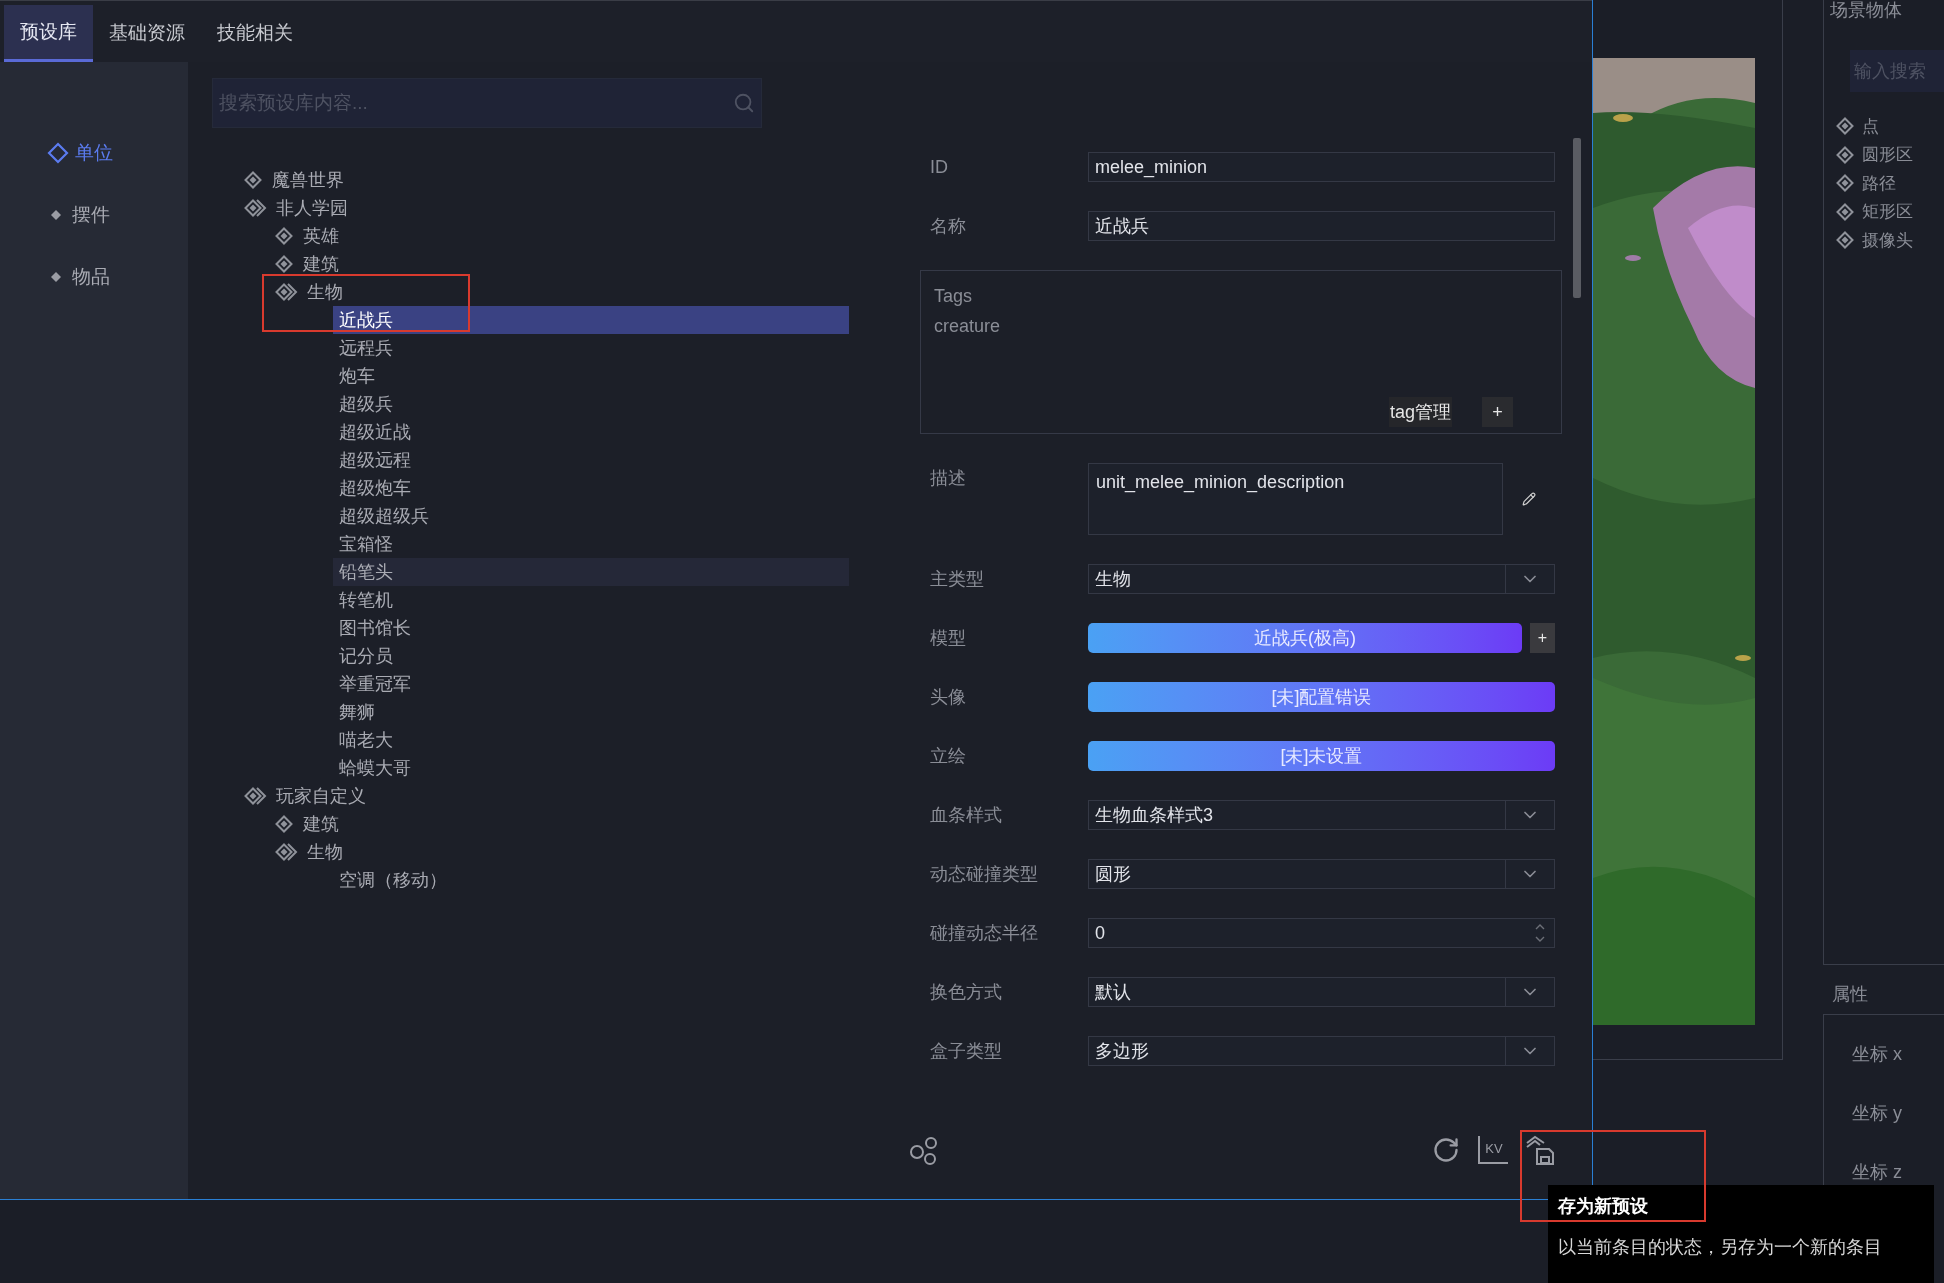 The image size is (1944, 1283). I want to click on tree-item: 玩家自定义, so click(321, 796).